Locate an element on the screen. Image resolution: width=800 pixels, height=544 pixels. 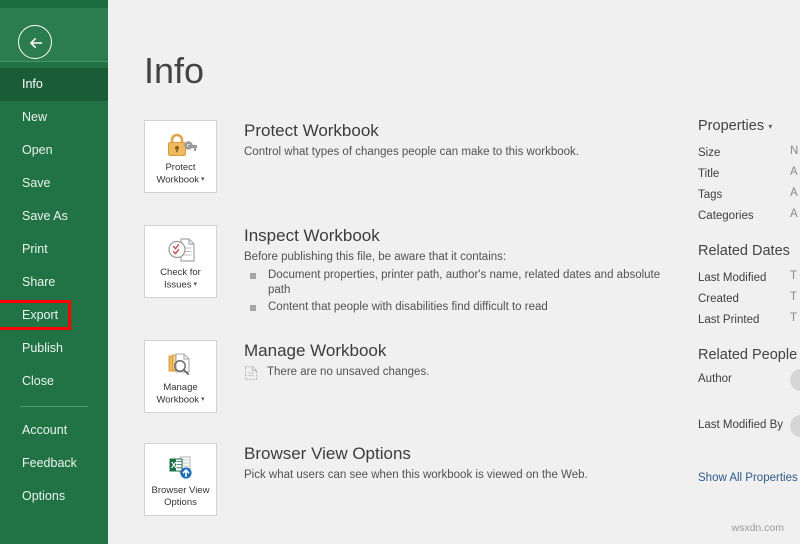
section-heading: Manage Workbook is located at coordinates (315, 350).